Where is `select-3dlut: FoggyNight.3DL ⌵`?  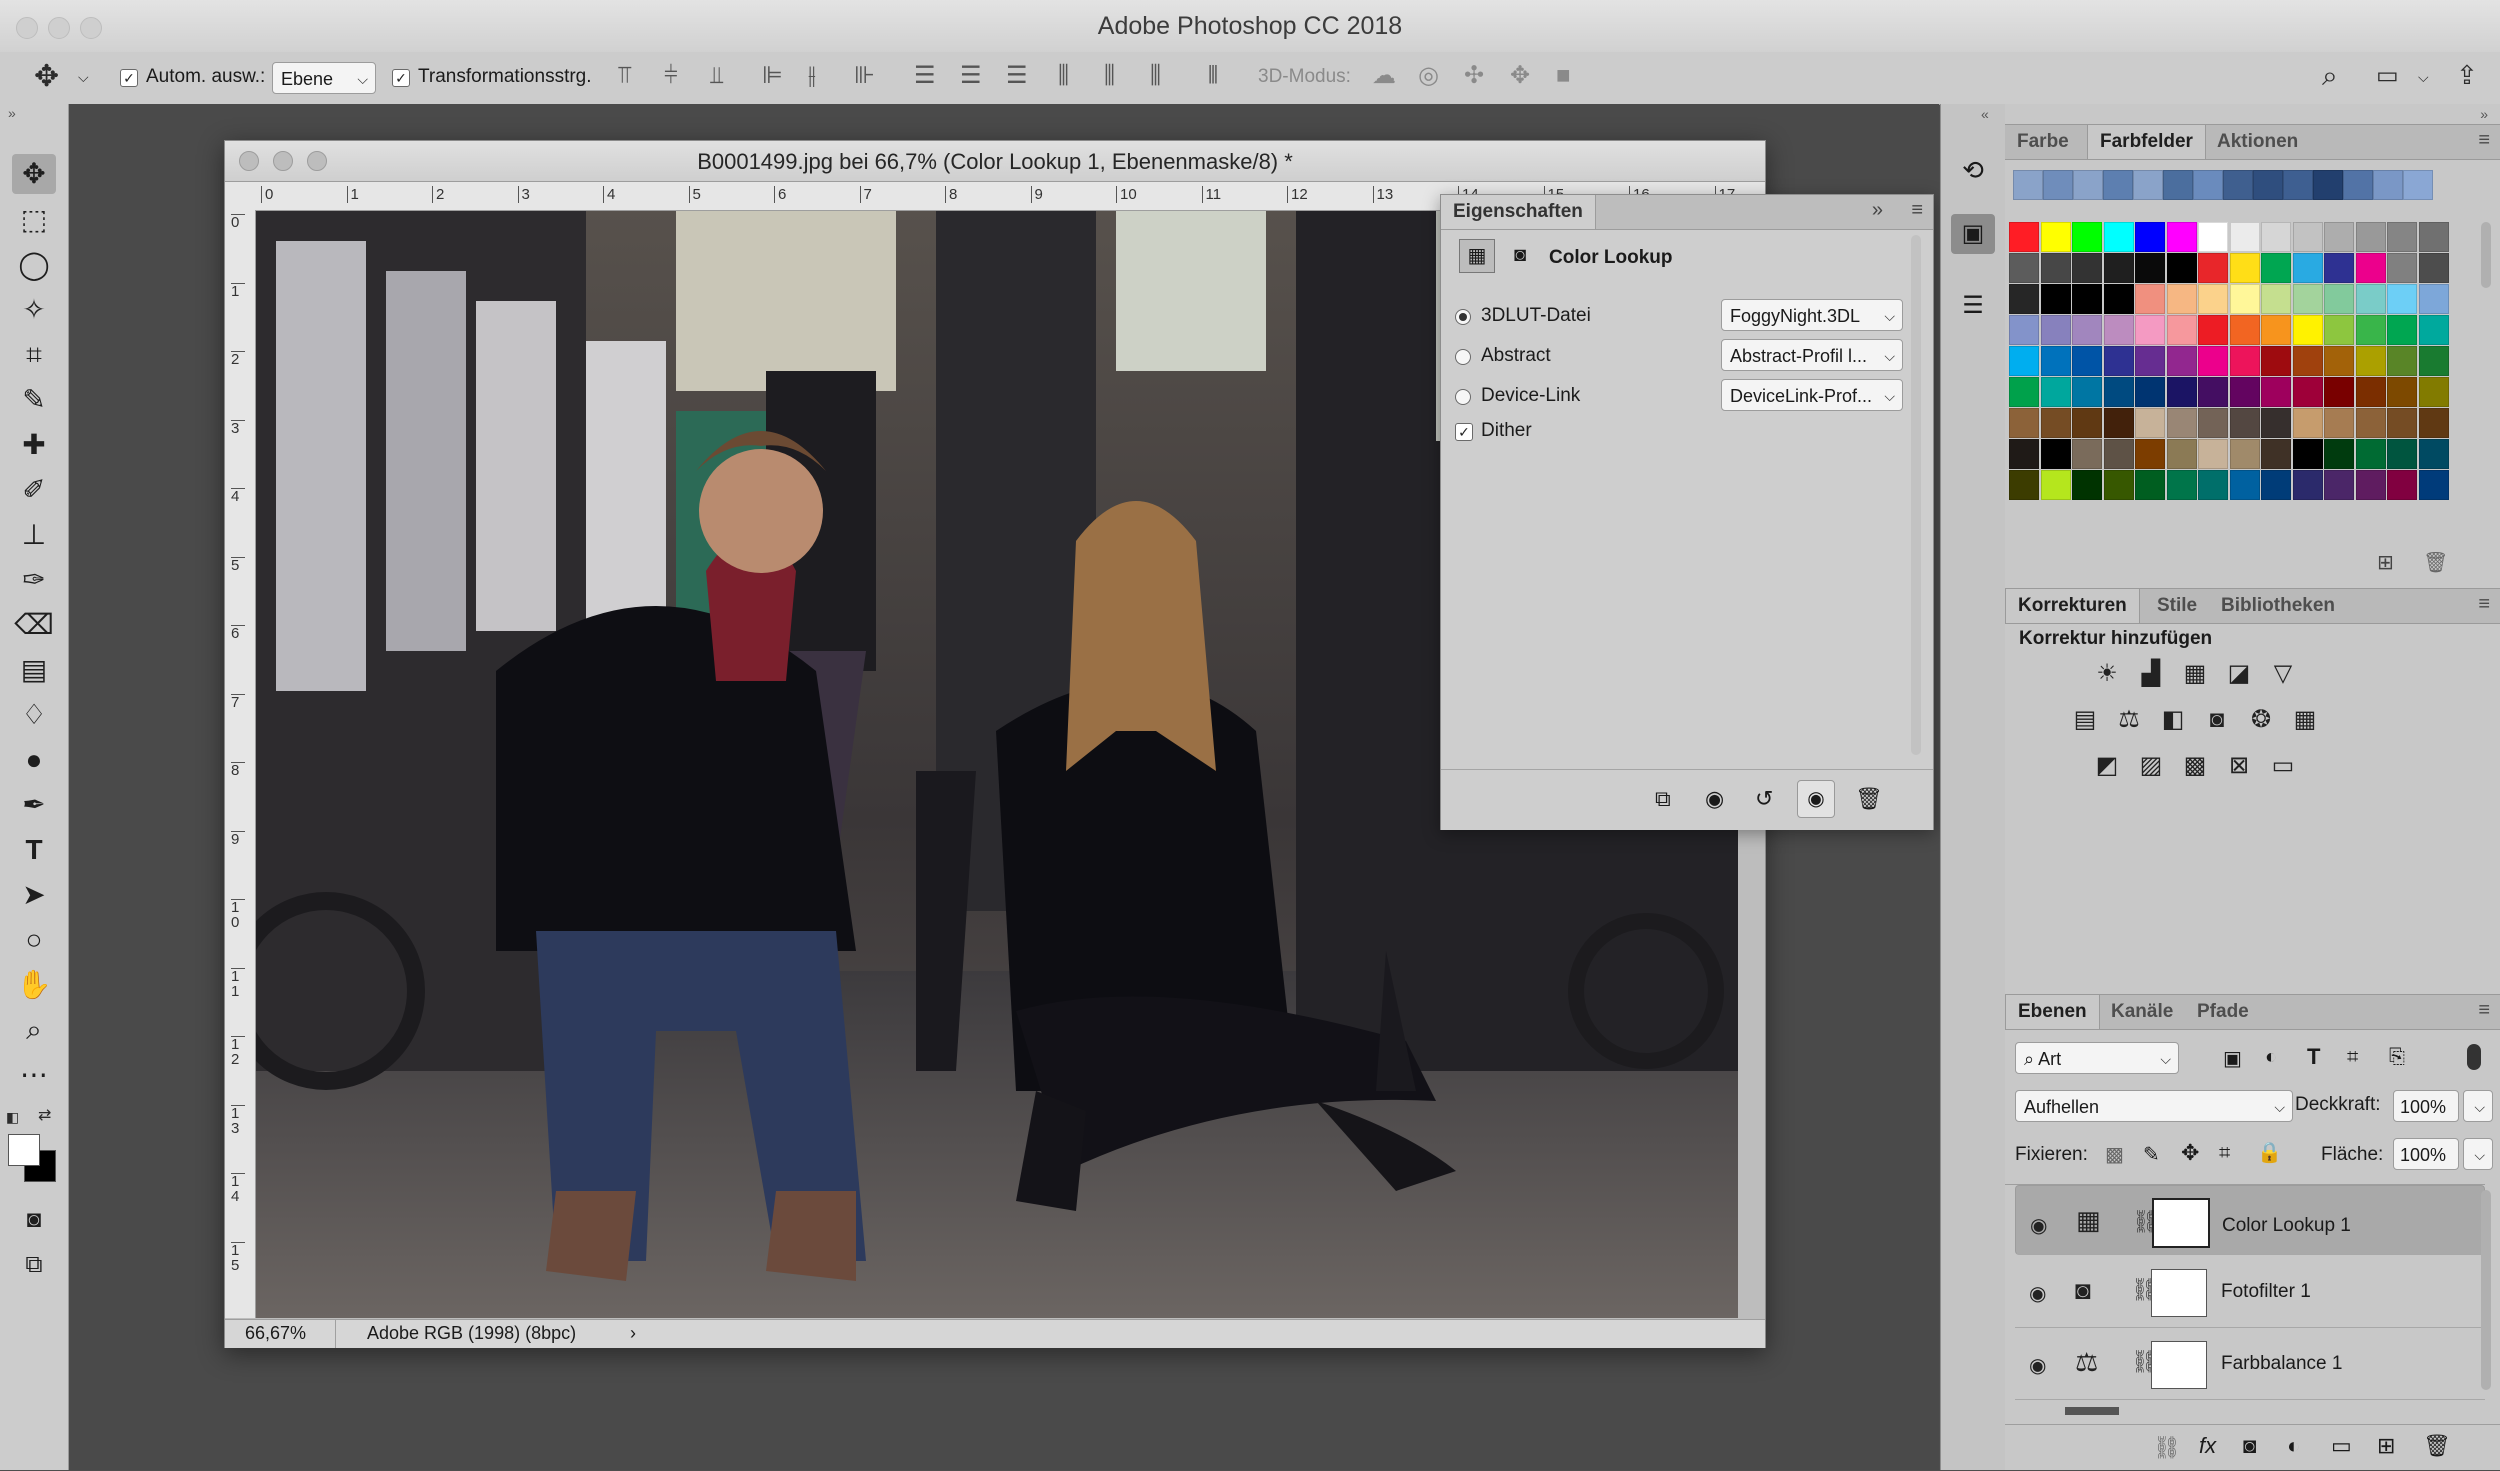 select-3dlut: FoggyNight.3DL ⌵ is located at coordinates (1812, 315).